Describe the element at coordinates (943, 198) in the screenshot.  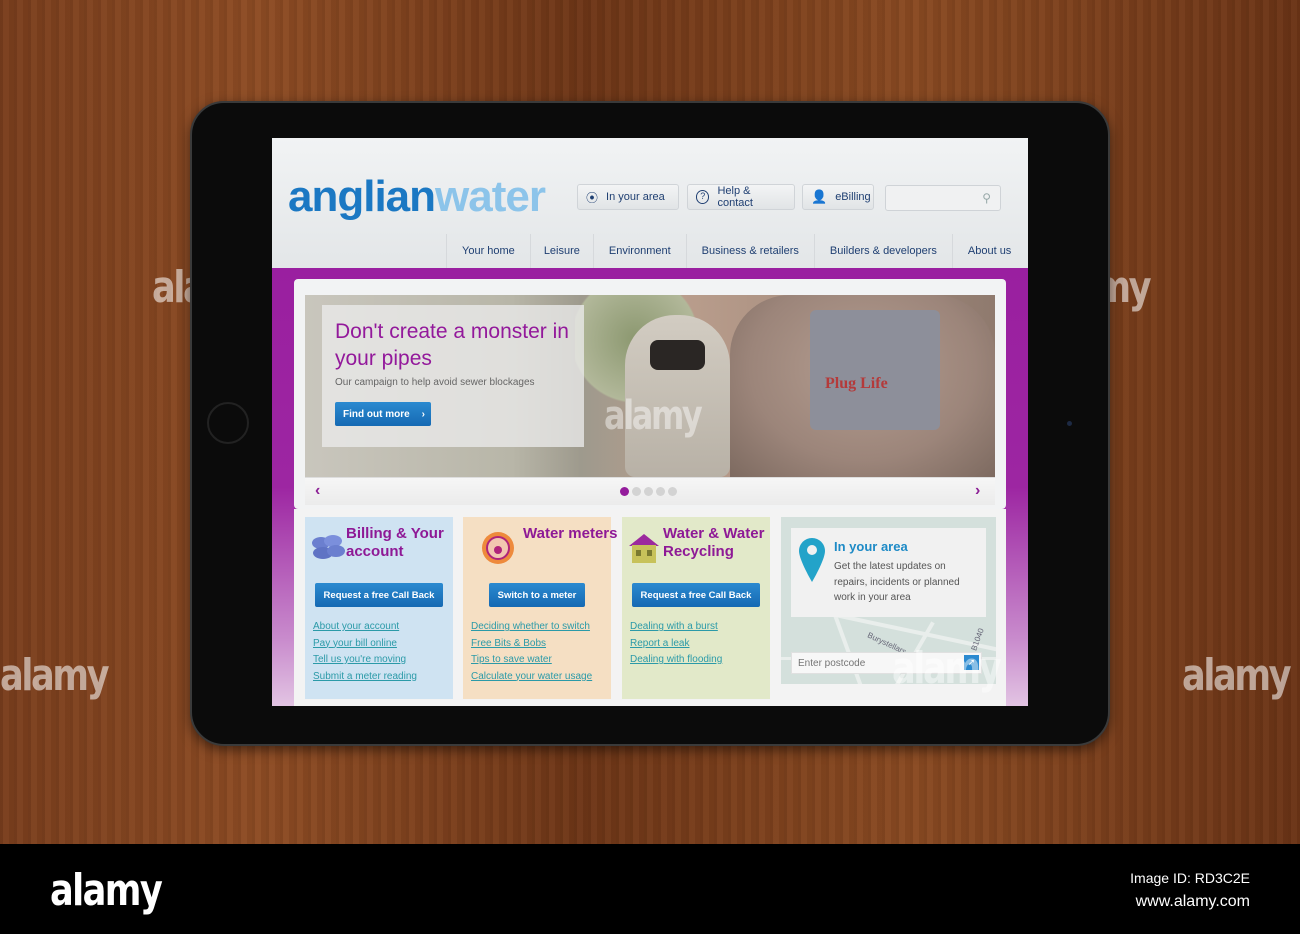
I see `search-input: ⚲` at that location.